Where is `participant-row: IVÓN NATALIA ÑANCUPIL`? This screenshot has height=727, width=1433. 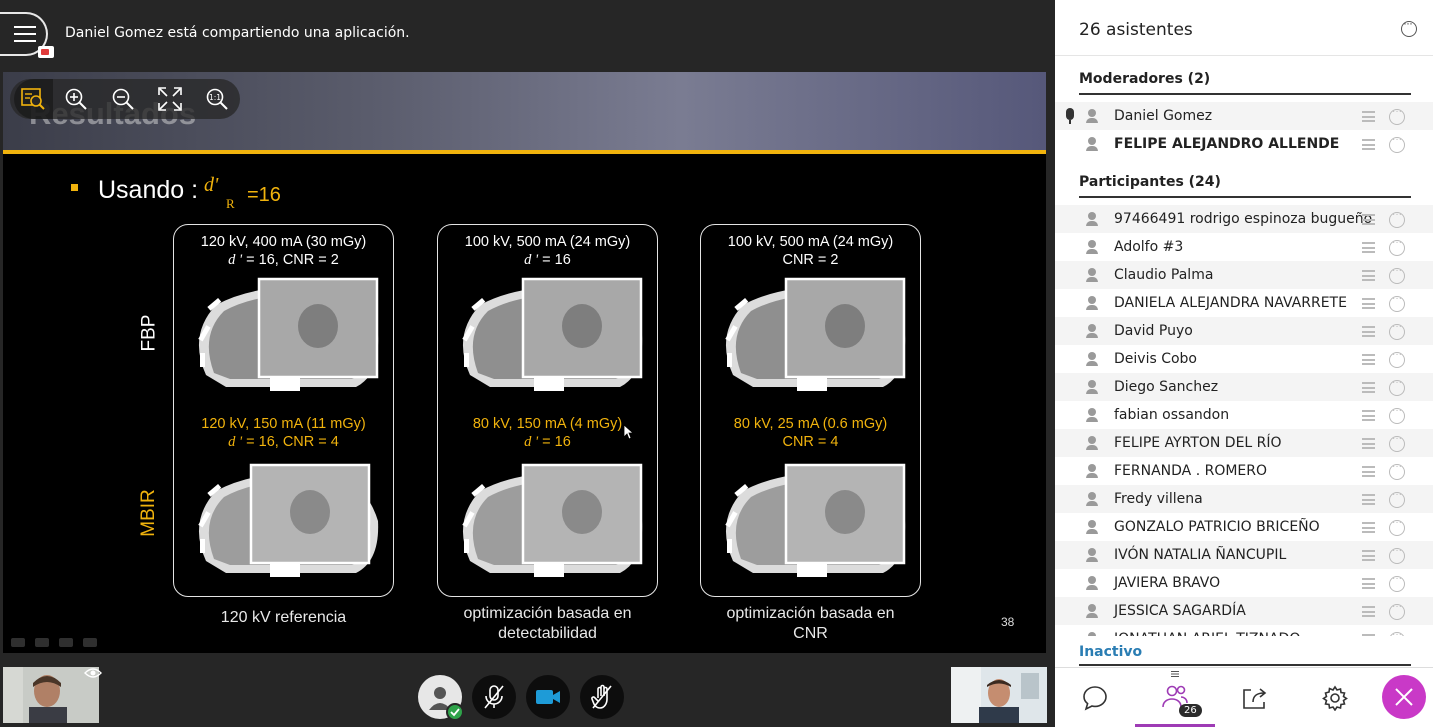 participant-row: IVÓN NATALIA ÑANCUPIL is located at coordinates (1244, 555).